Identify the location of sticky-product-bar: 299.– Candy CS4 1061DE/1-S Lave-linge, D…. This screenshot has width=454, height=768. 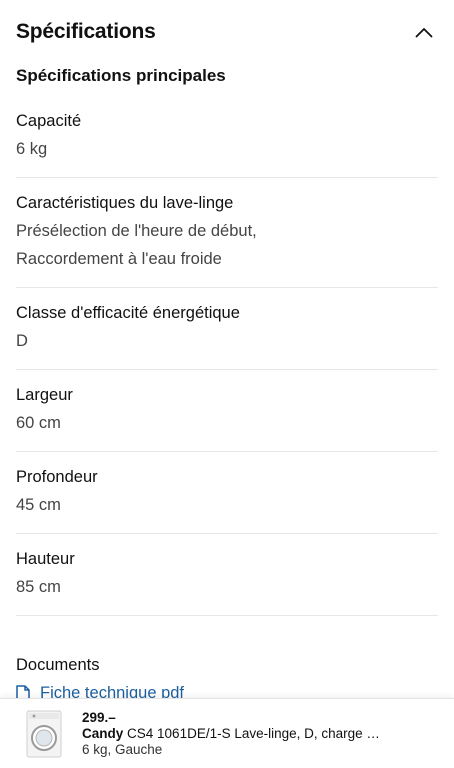
(227, 733).